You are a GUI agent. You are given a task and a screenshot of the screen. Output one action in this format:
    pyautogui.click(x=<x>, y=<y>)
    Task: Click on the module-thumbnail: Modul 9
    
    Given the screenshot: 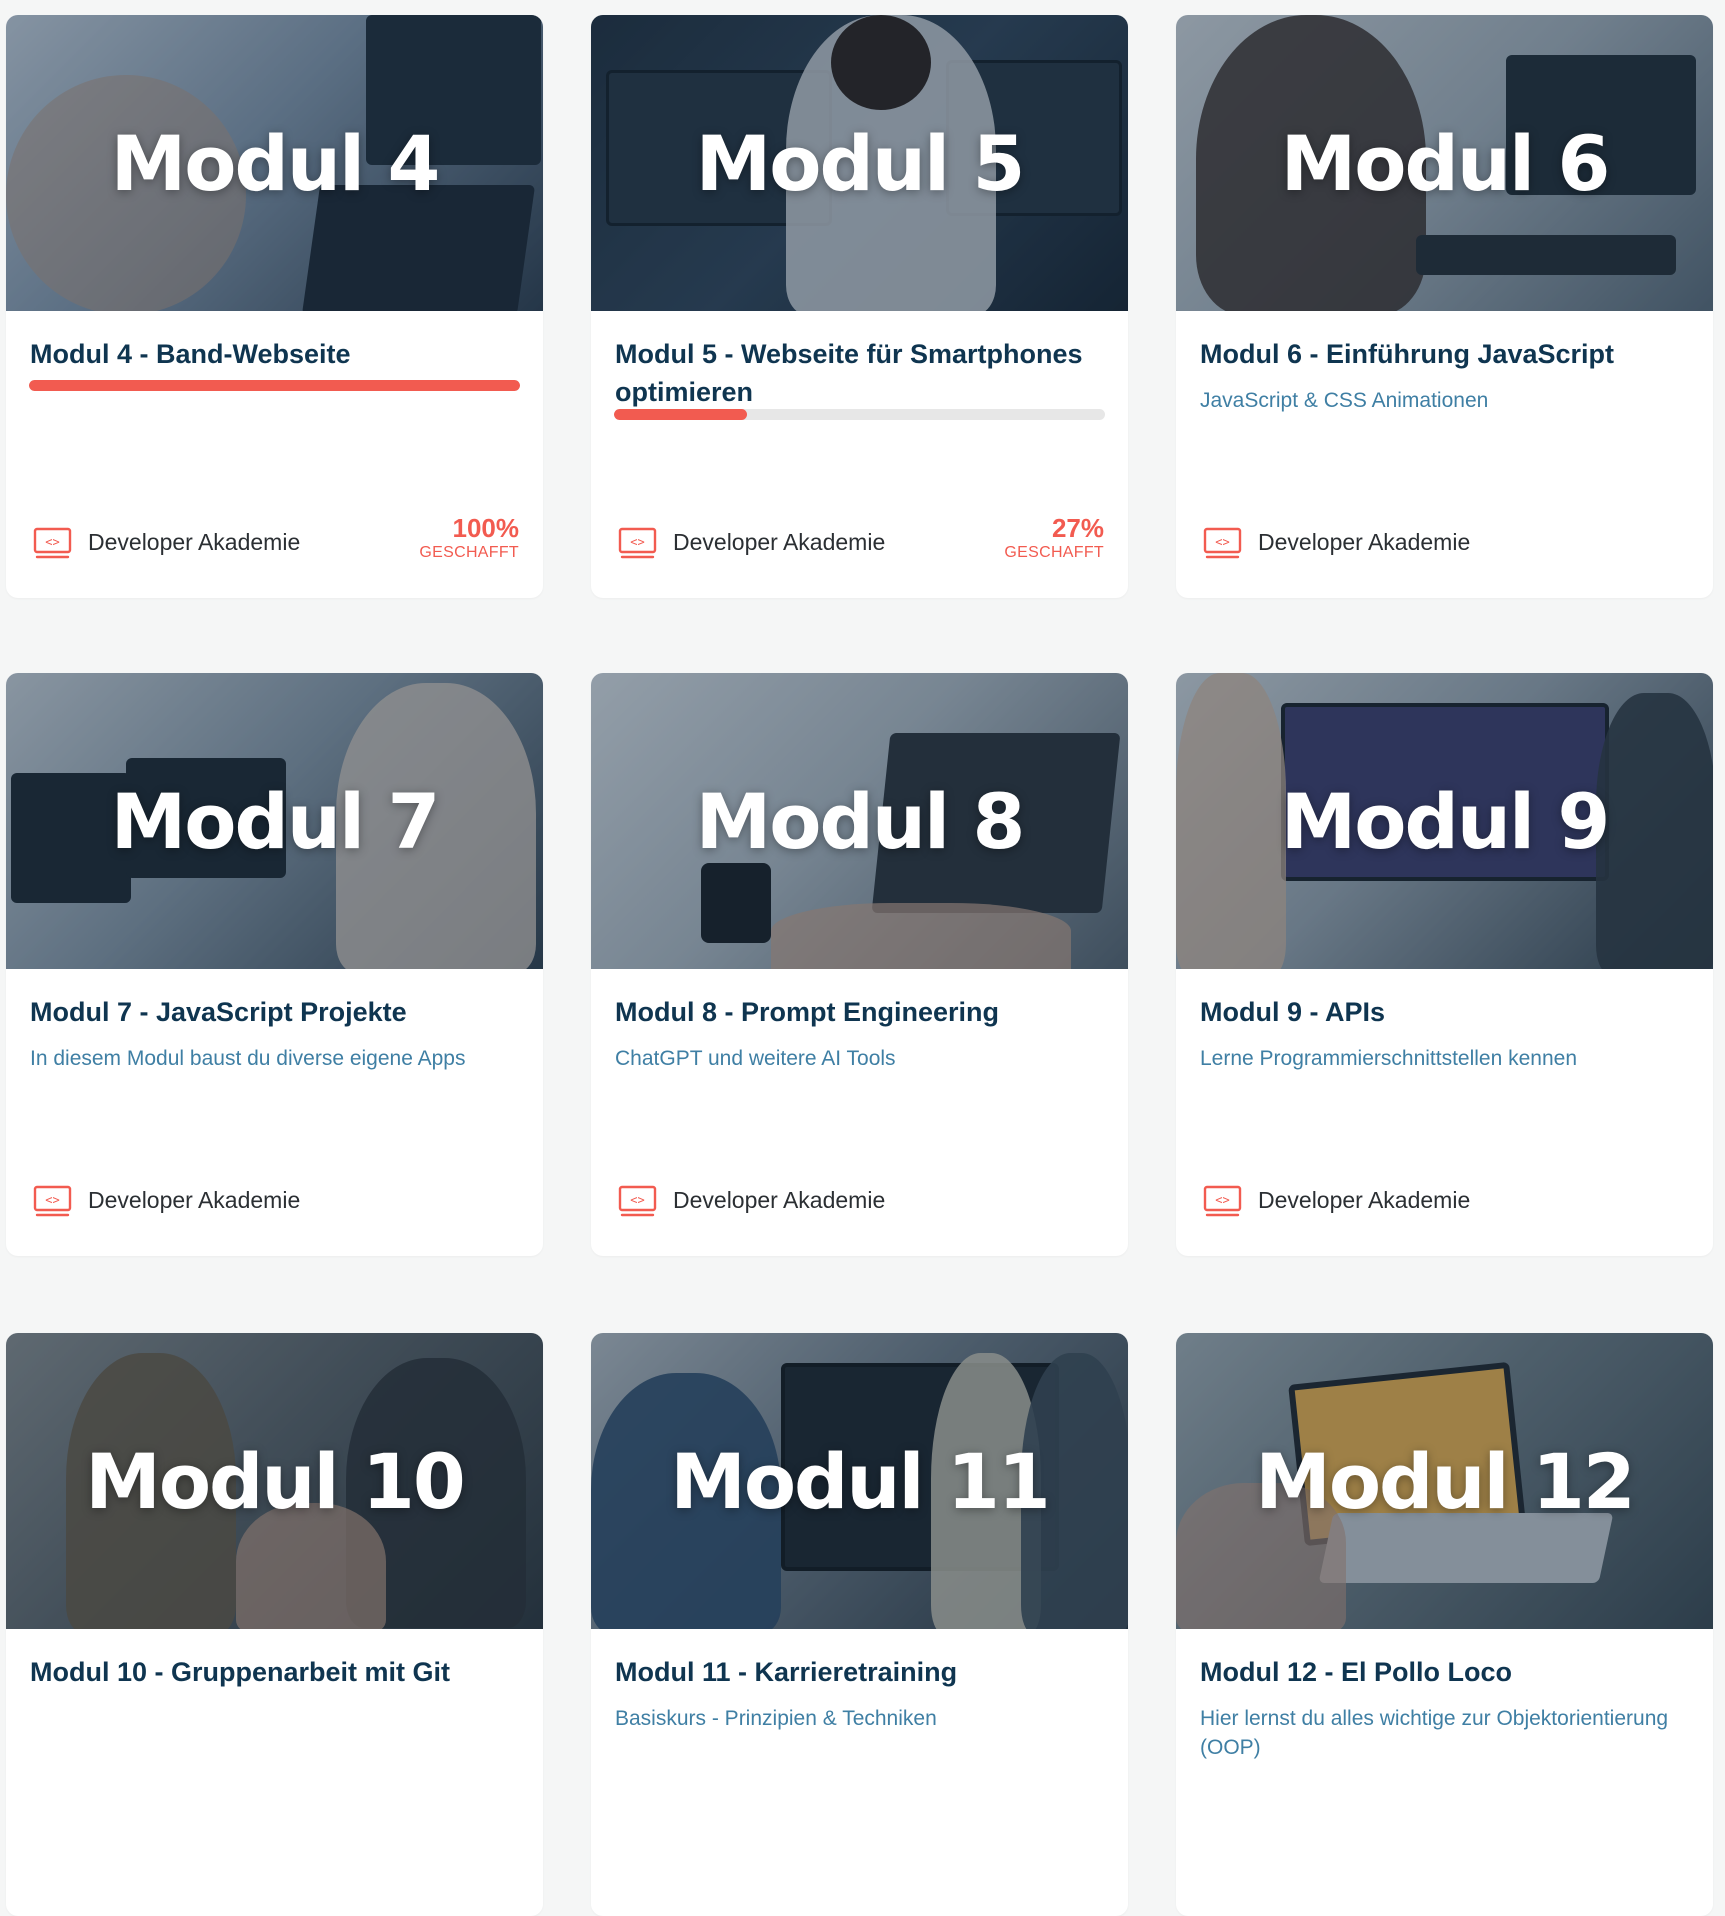 What is the action you would take?
    pyautogui.click(x=1444, y=821)
    